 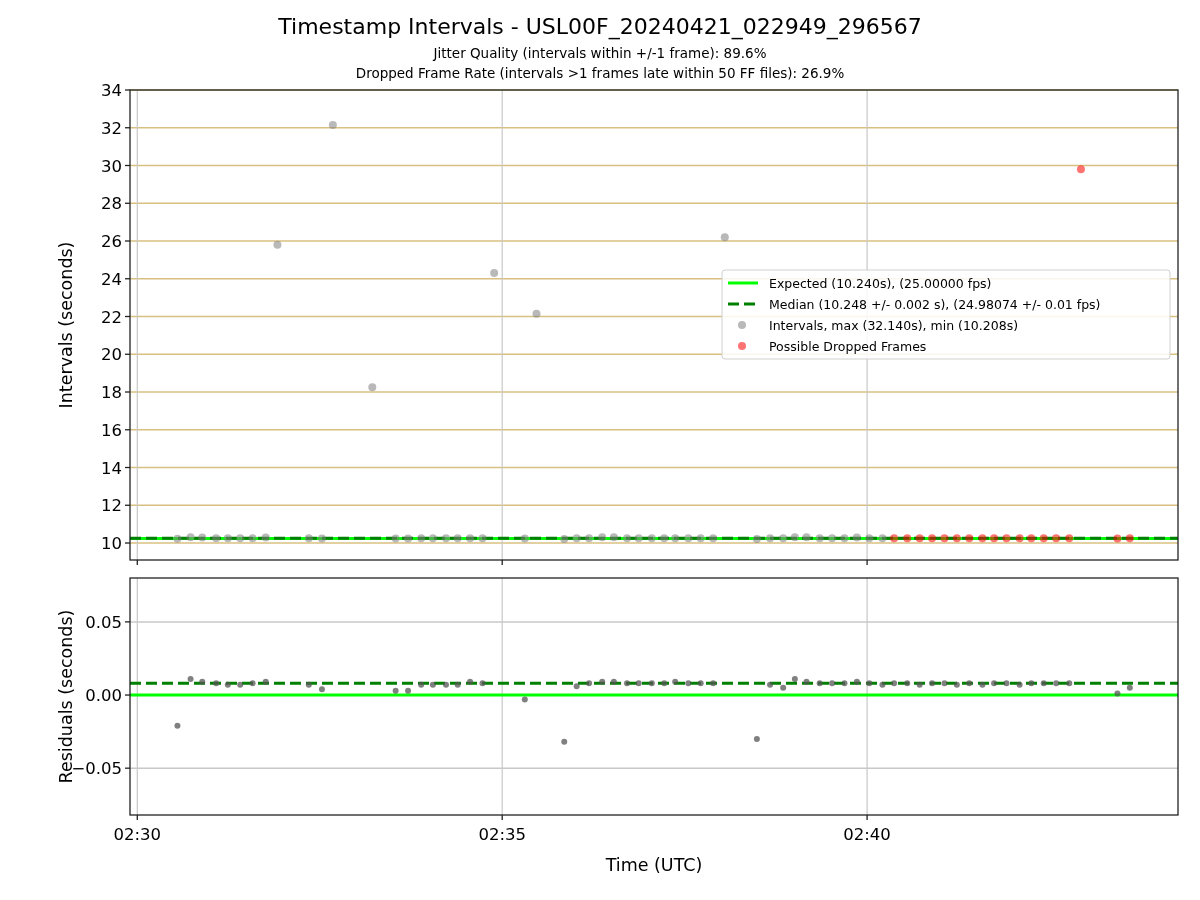 What do you see at coordinates (600, 73) in the screenshot?
I see `figure-subtitle: Dropped Frame Rate (intervals >1 frames late within 50 FF files): 26.9%` at bounding box center [600, 73].